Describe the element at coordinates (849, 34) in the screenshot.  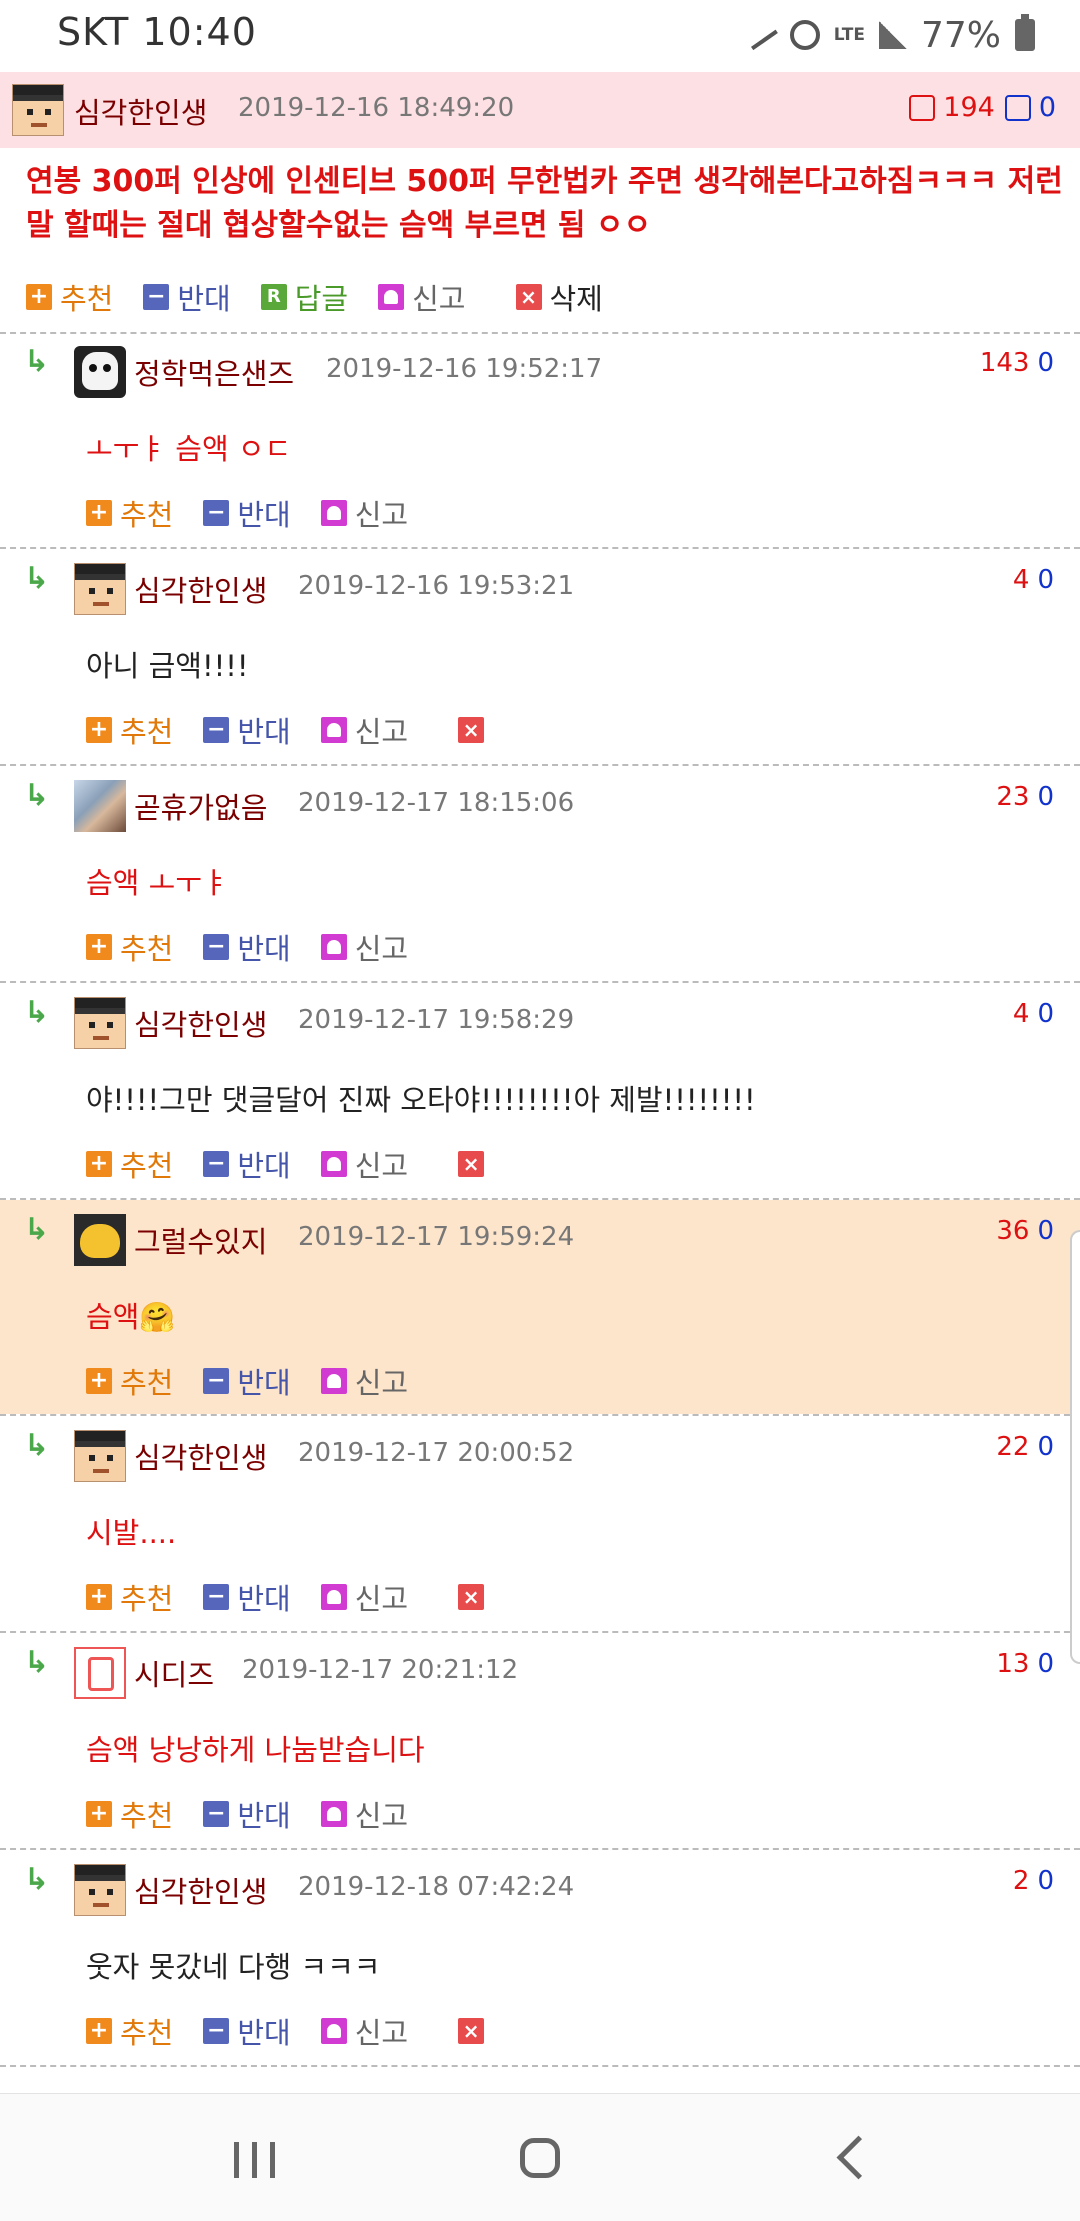
I see `lte-icon: LTE` at that location.